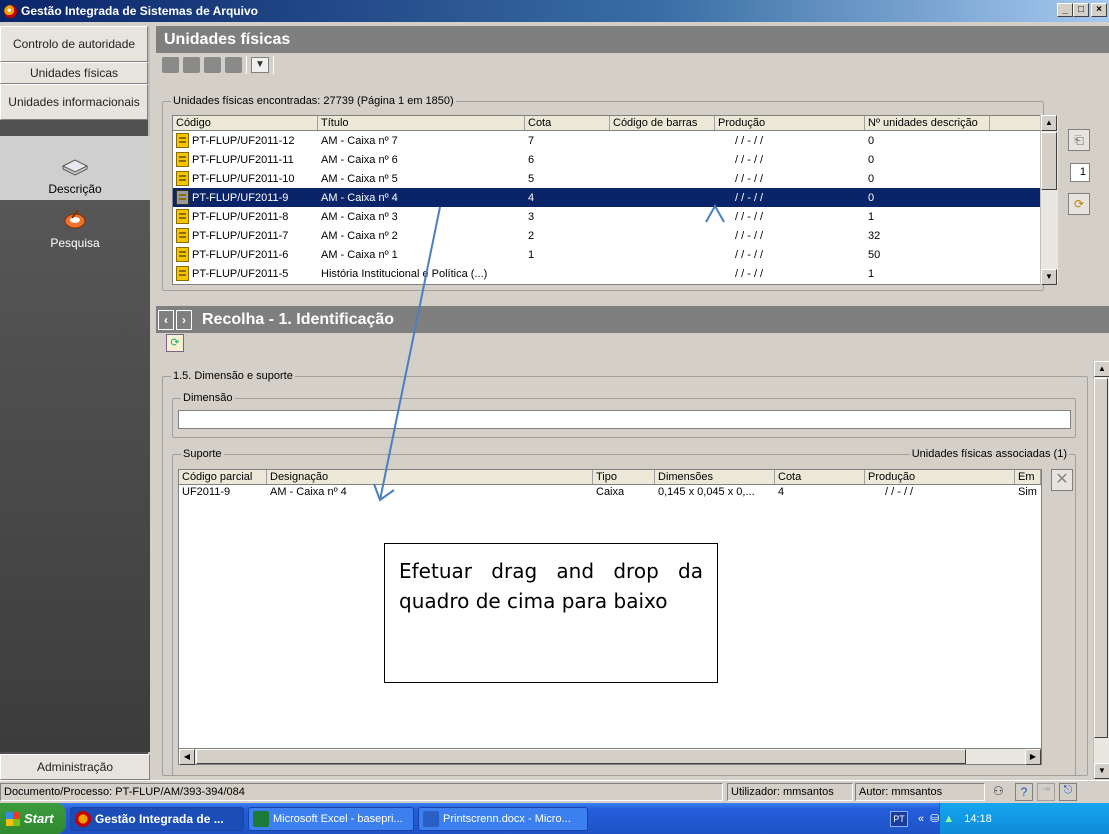  What do you see at coordinates (1079, 140) in the screenshot?
I see `export-icon: ⎗` at bounding box center [1079, 140].